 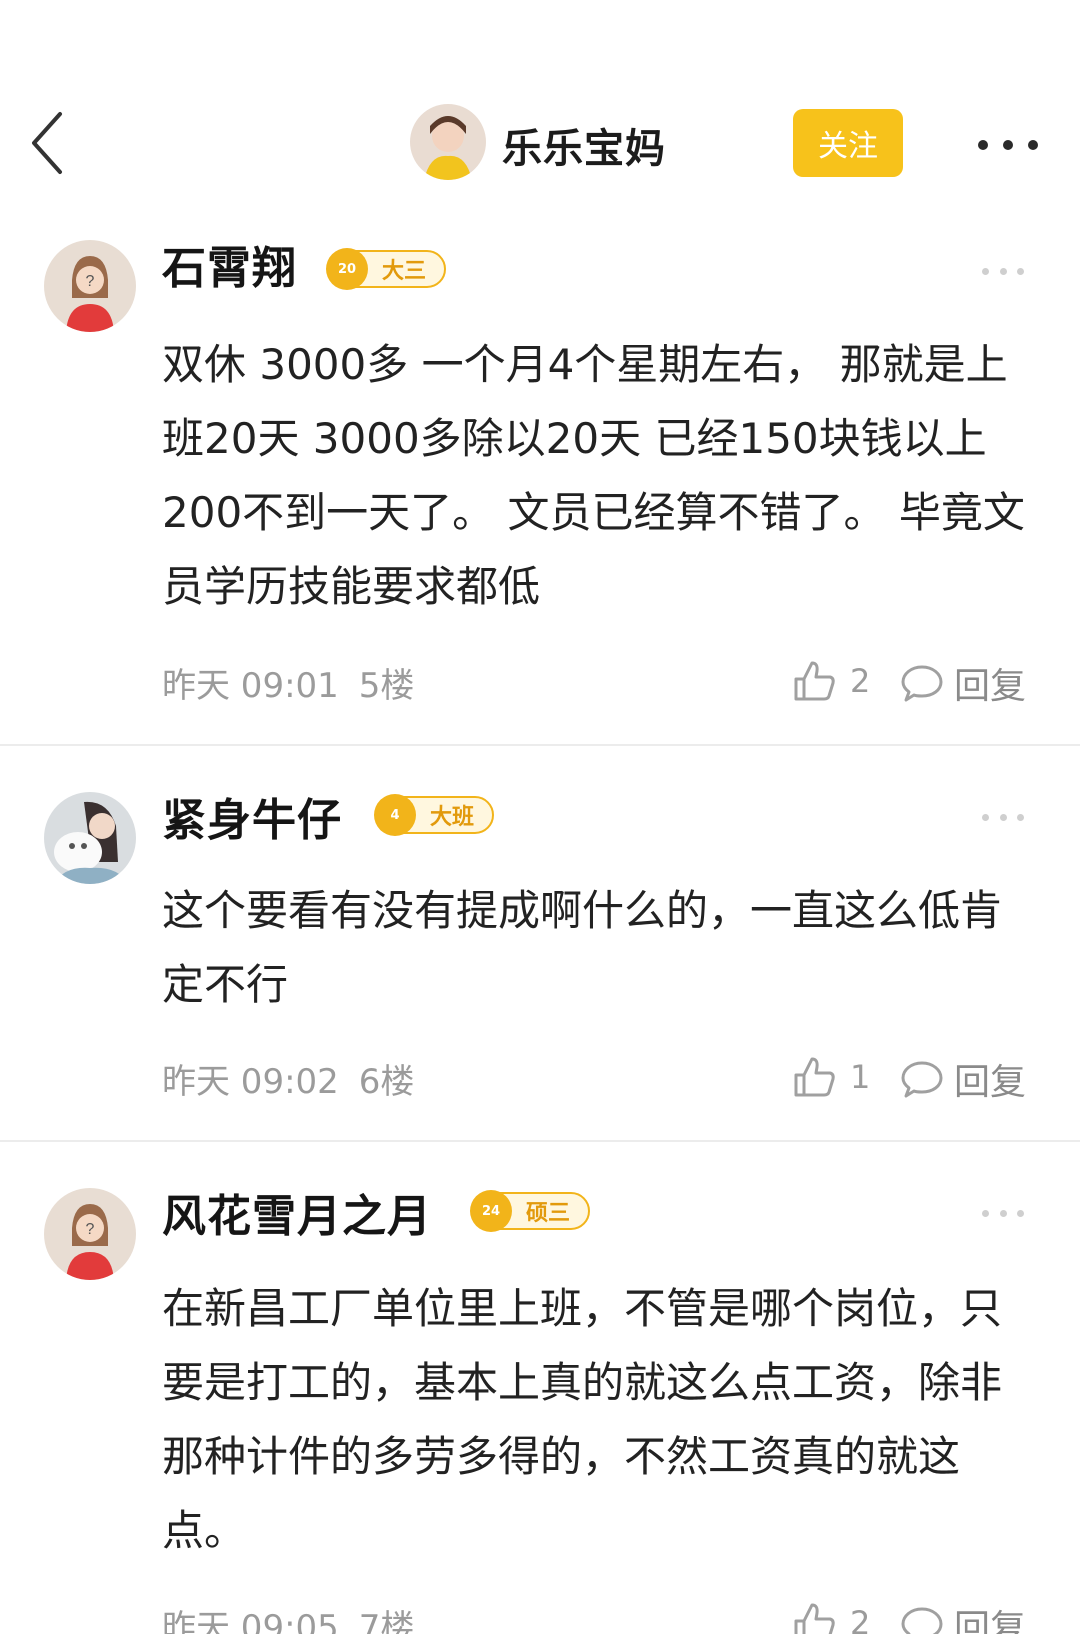 What do you see at coordinates (250, 1082) in the screenshot?
I see `comment-time: 昨天 09:02` at bounding box center [250, 1082].